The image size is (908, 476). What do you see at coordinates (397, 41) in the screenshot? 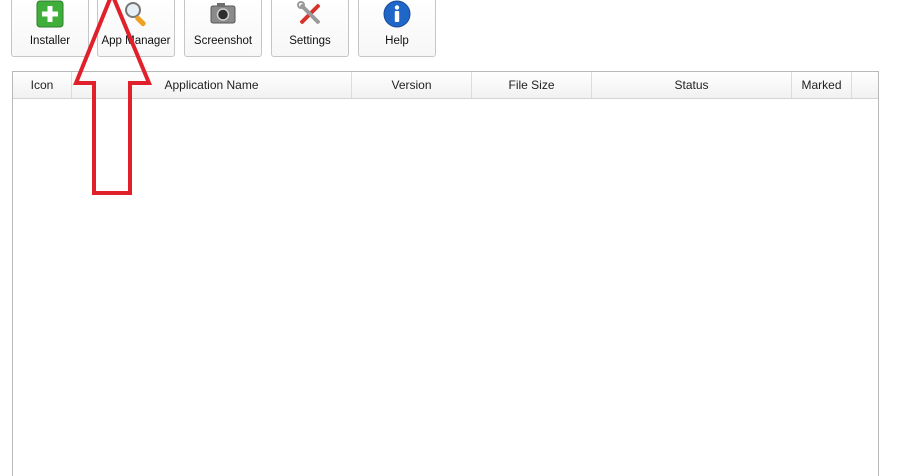
I see `help-label: Help` at bounding box center [397, 41].